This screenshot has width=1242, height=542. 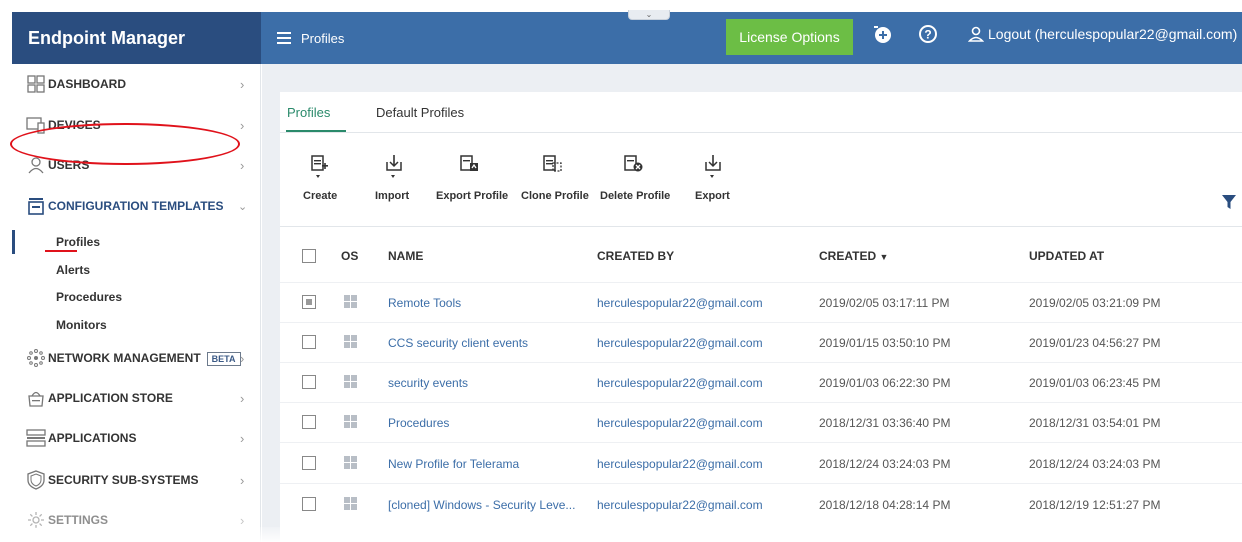 I want to click on row-divider, so click(x=761, y=402).